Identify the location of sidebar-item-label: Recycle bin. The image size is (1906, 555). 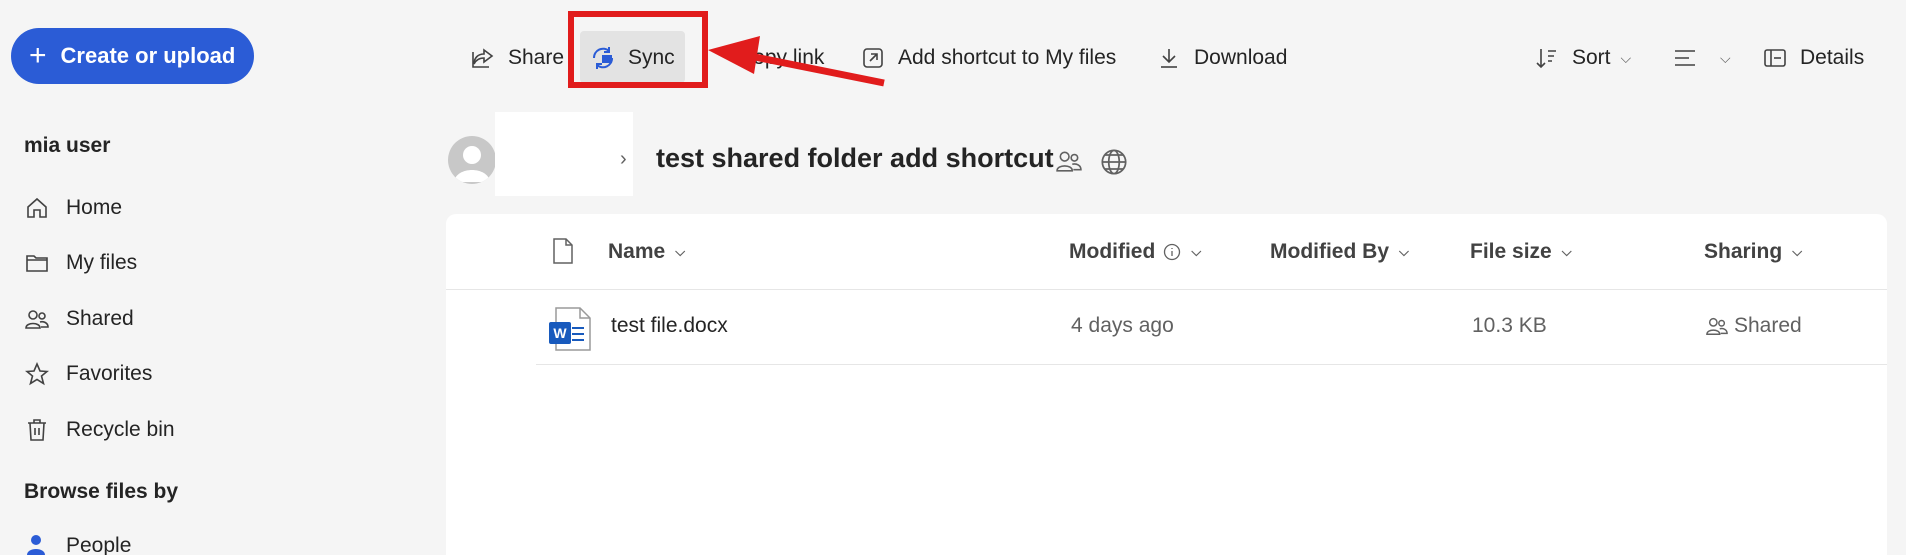
(120, 429).